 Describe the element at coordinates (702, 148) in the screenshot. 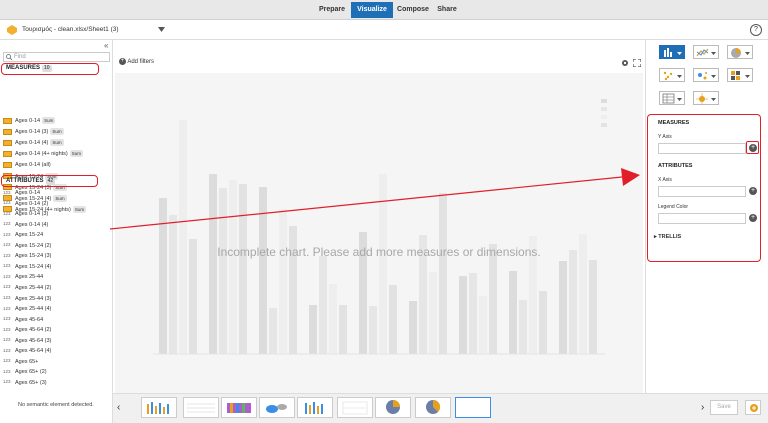

I see `y-axis-drop-zone` at that location.